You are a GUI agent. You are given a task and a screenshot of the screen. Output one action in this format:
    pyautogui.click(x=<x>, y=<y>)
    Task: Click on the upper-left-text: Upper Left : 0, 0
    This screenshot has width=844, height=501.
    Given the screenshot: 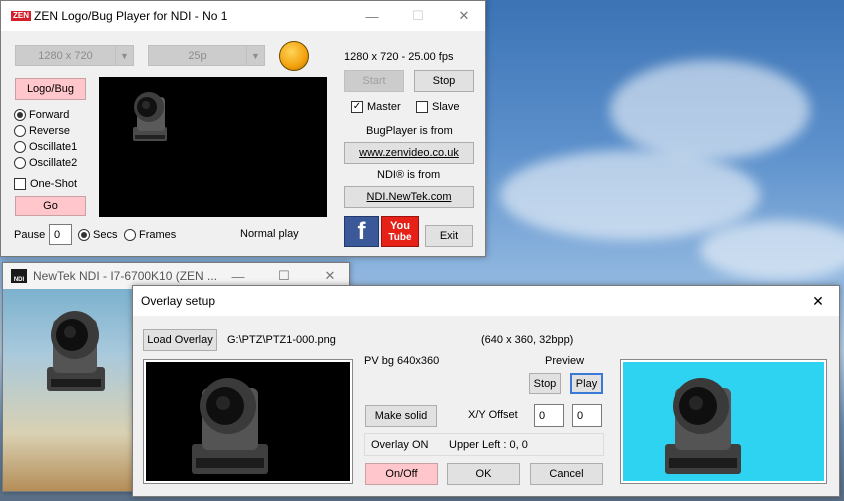 What is the action you would take?
    pyautogui.click(x=488, y=445)
    